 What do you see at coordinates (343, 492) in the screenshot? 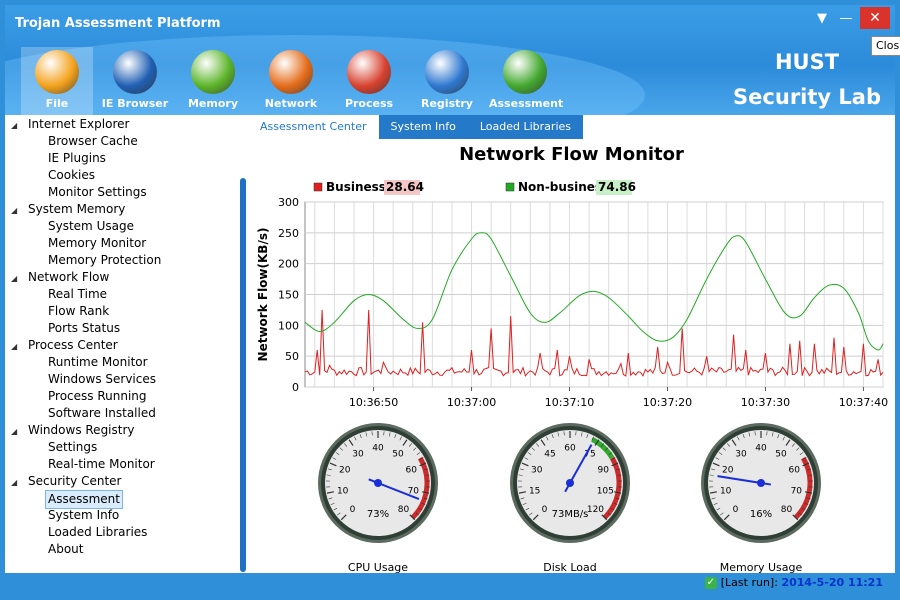
I see `gauge-tick-label: 10` at bounding box center [343, 492].